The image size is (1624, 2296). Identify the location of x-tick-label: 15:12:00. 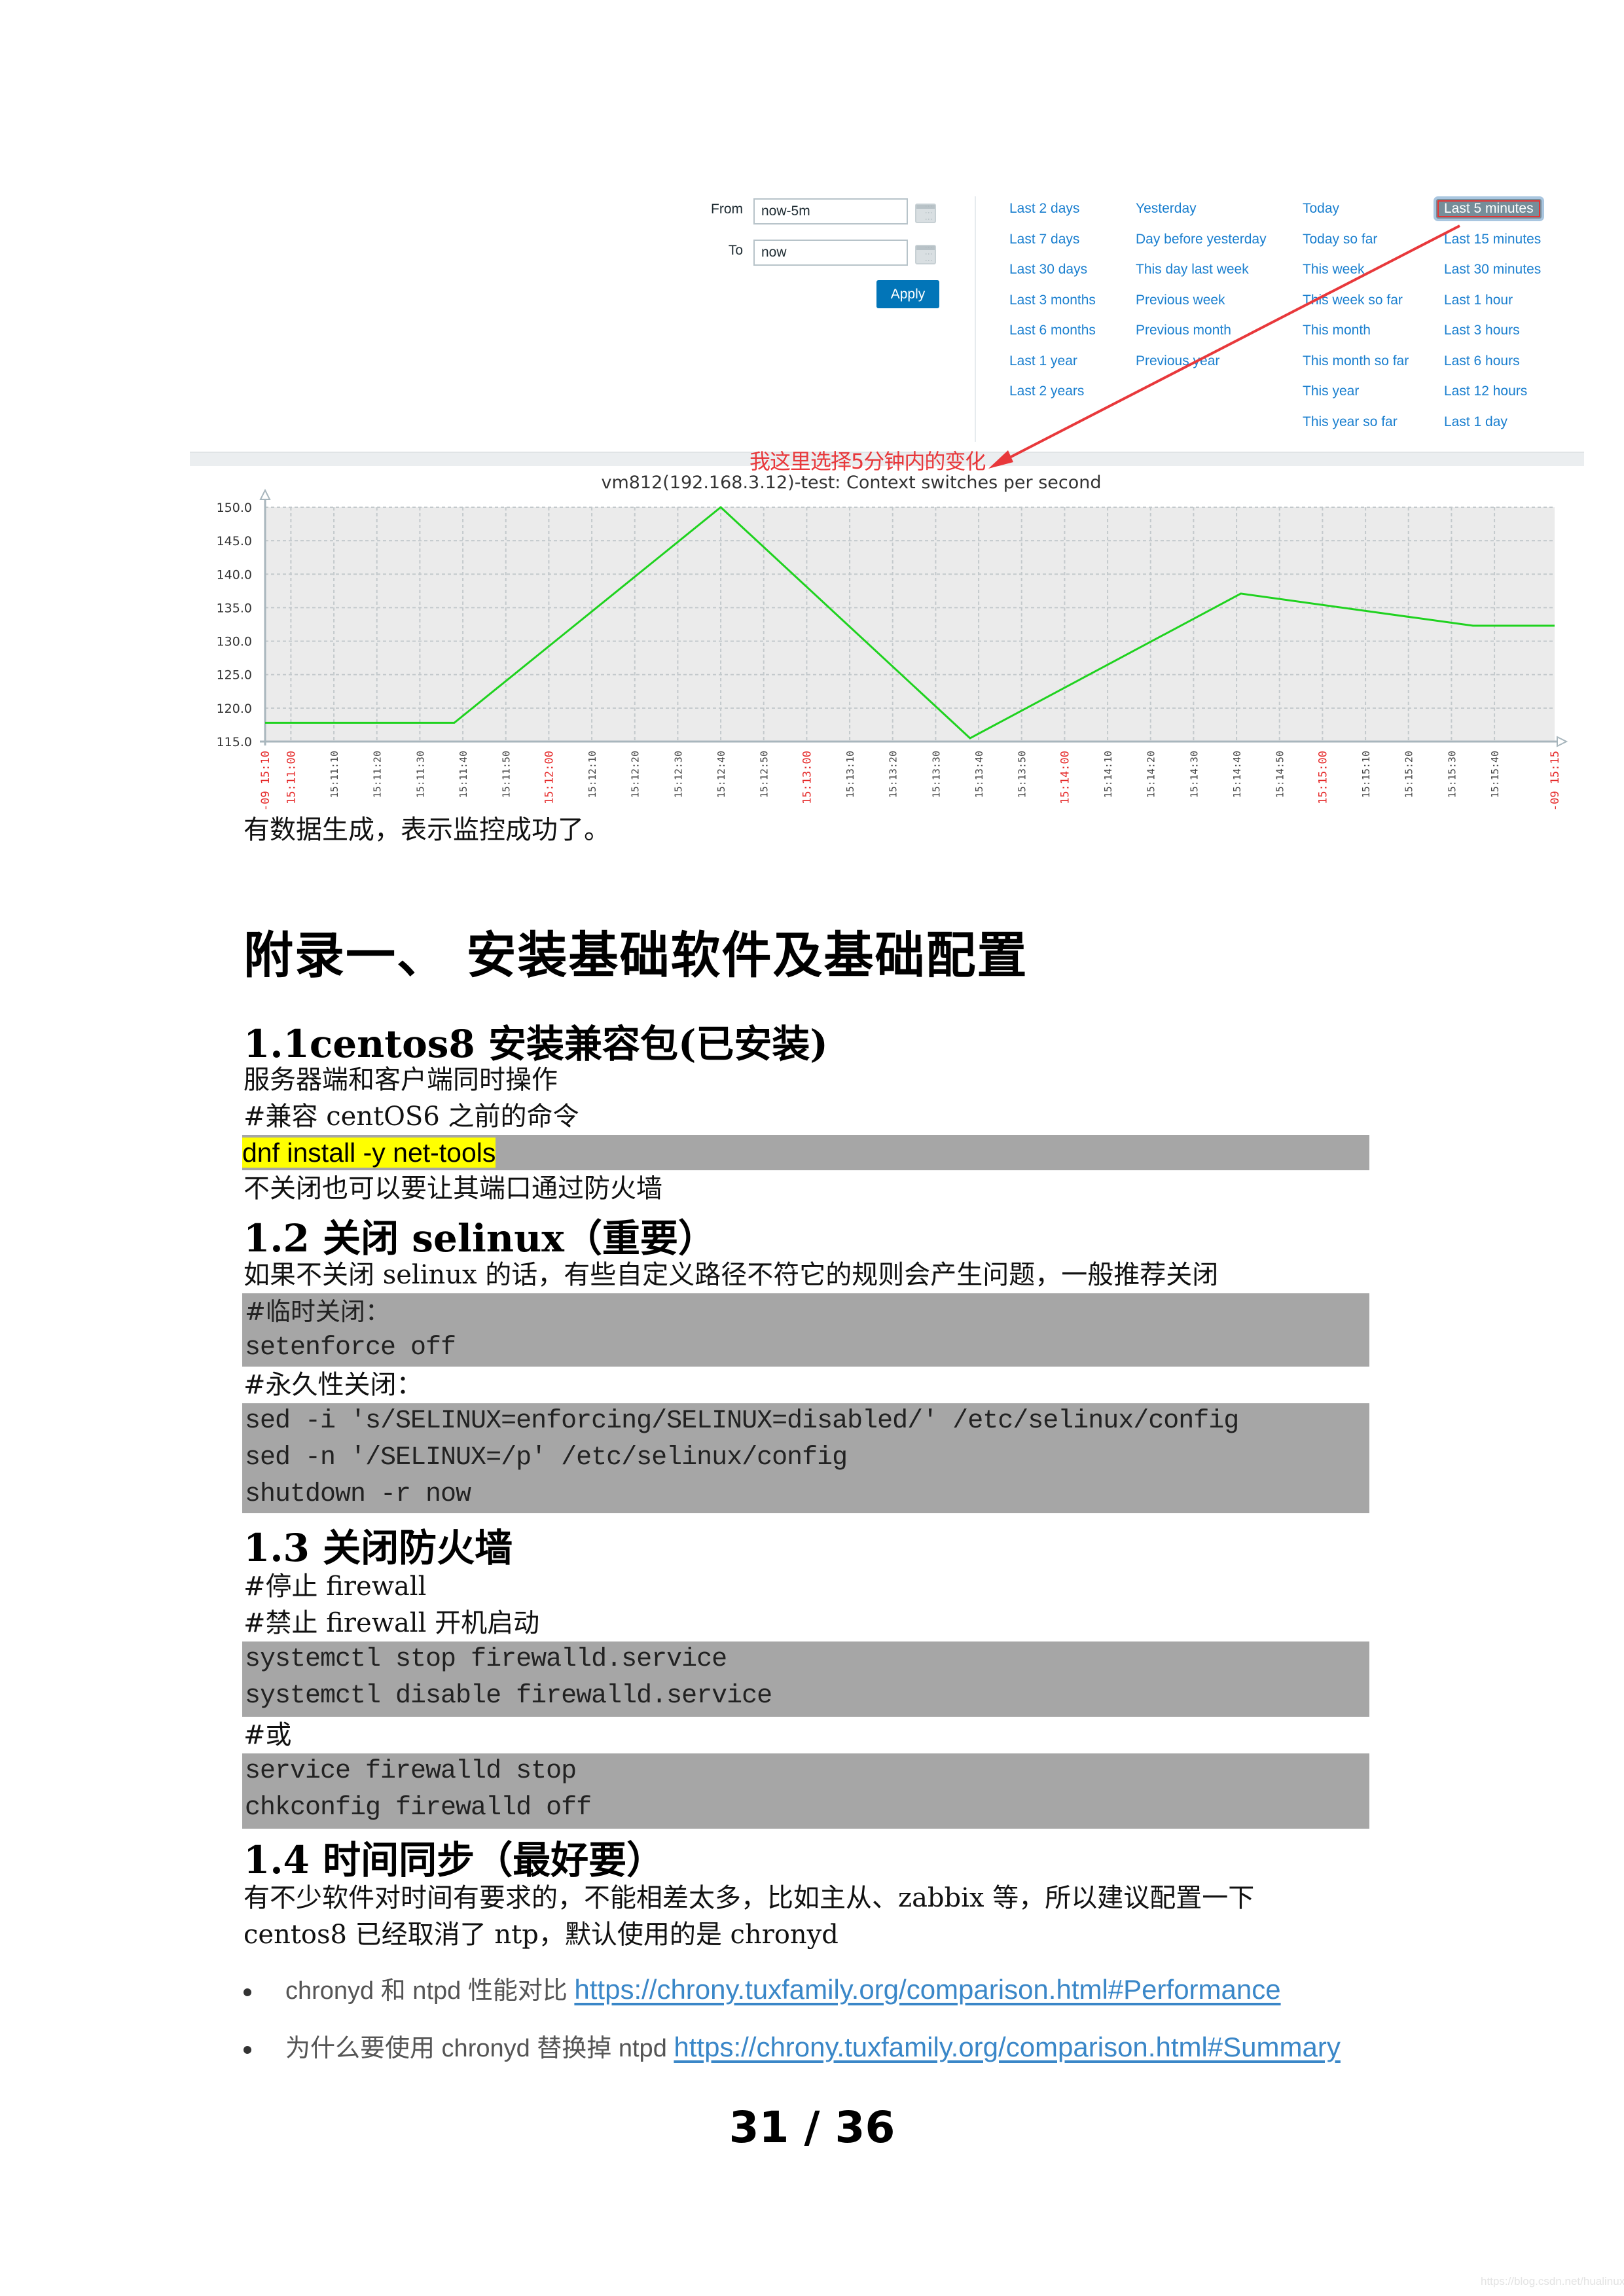
(549, 777).